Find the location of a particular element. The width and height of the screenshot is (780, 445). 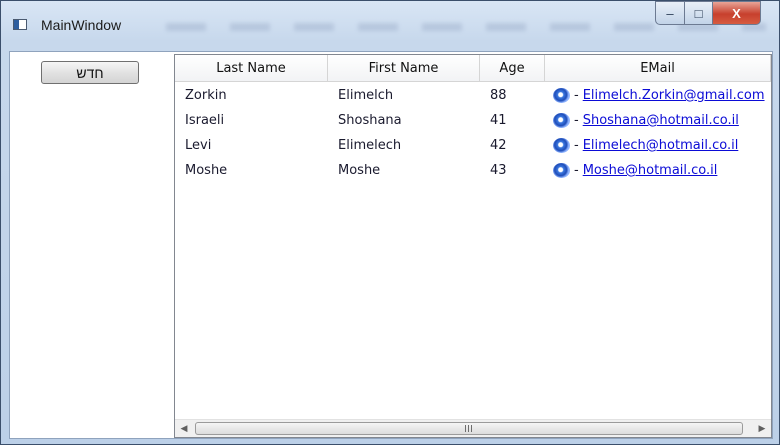

cell-last-name: Levi is located at coordinates (251, 145).